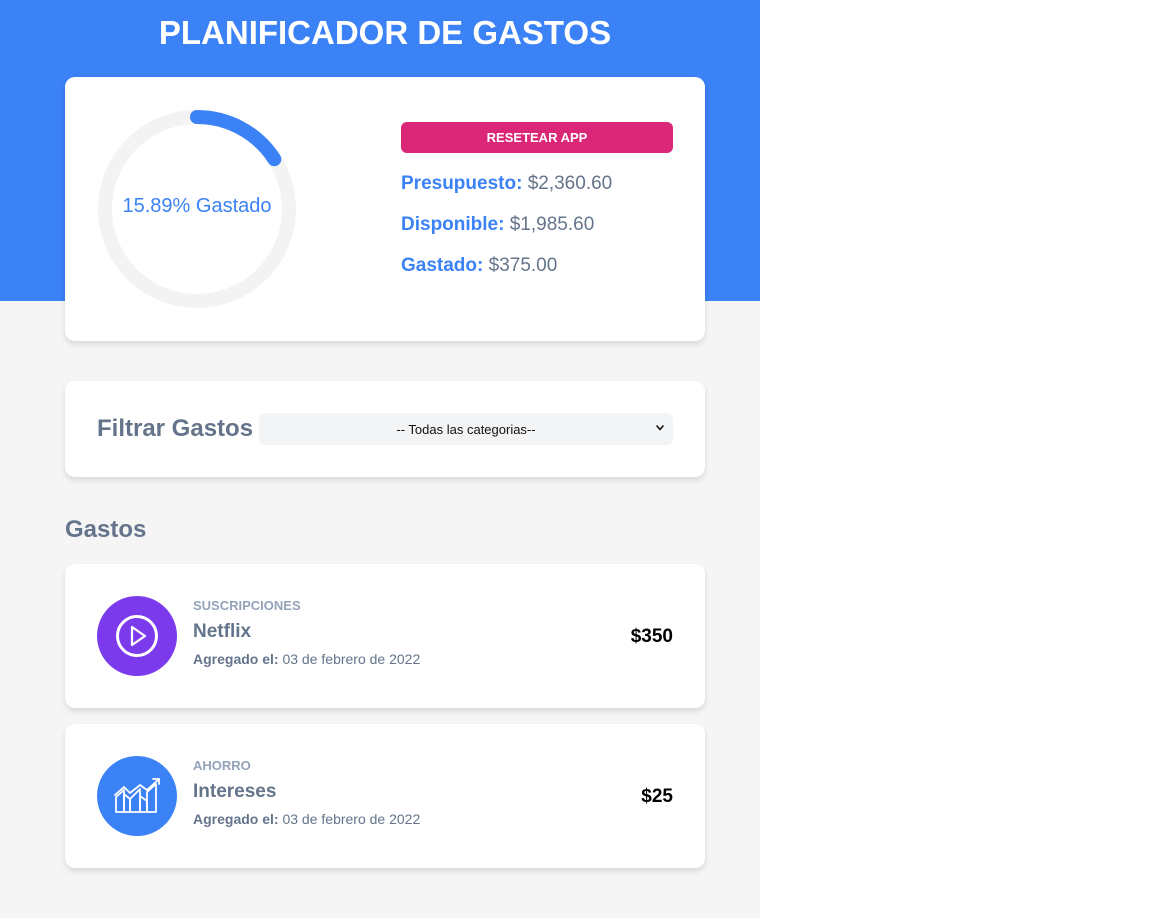 This screenshot has width=1152, height=918. I want to click on filter-card: Filtrar Gastos -- Todas las categorias--, so click(385, 429).